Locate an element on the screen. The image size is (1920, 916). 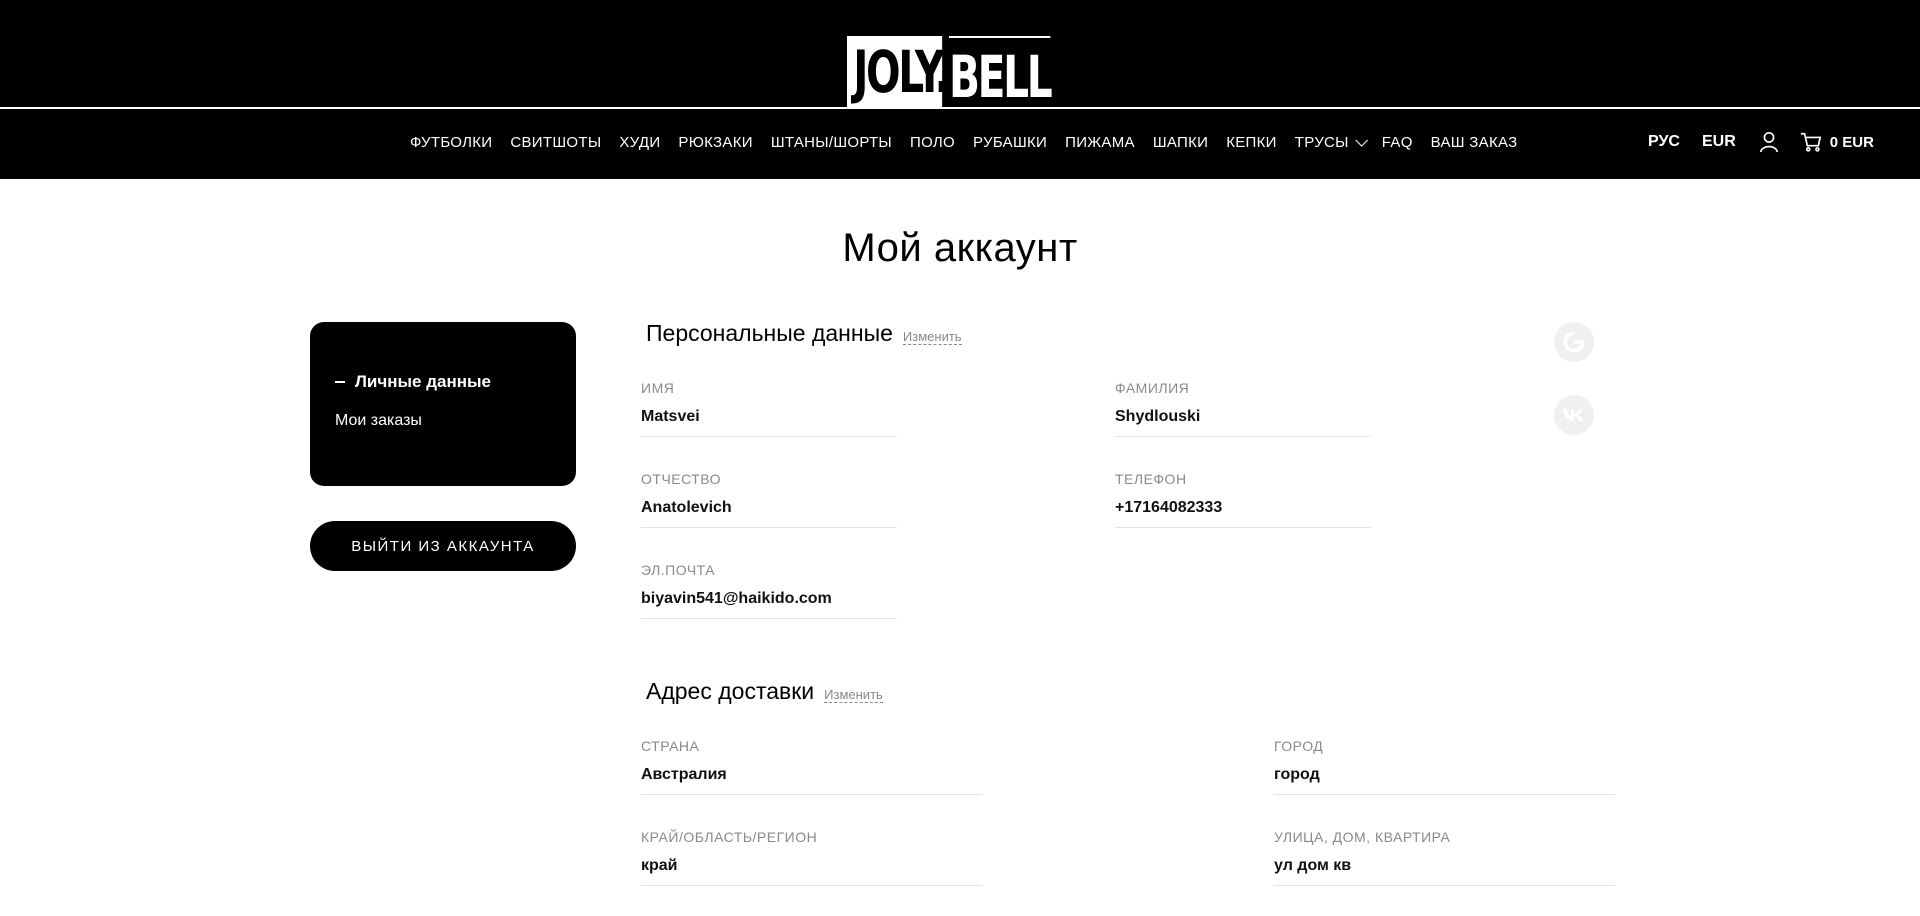
last-name-value: Shydlouski is located at coordinates (1243, 422).